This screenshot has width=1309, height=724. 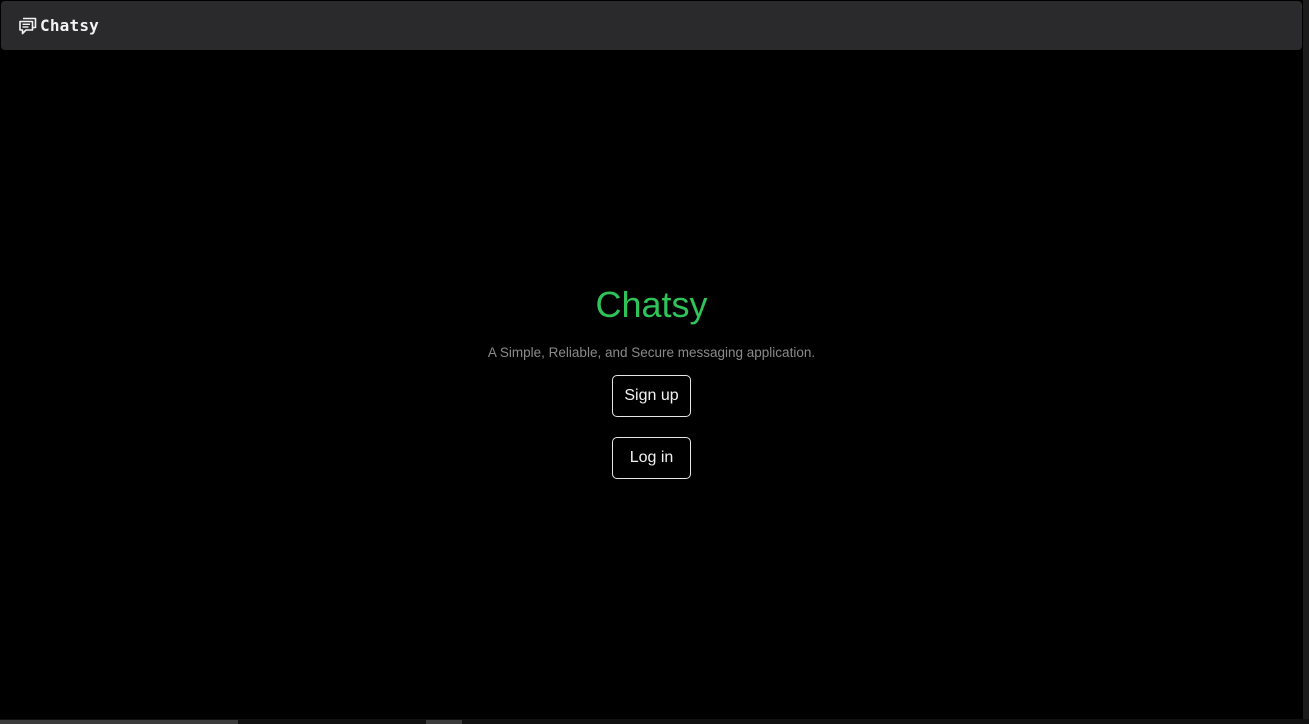 What do you see at coordinates (651, 458) in the screenshot?
I see `login-button: Log in` at bounding box center [651, 458].